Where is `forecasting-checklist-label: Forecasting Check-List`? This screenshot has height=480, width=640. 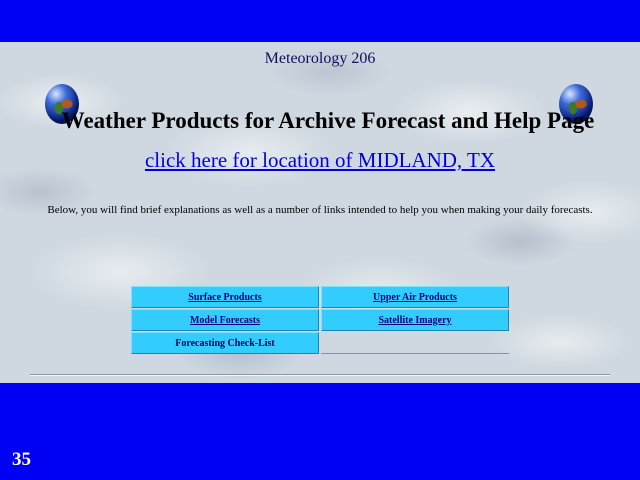 forecasting-checklist-label: Forecasting Check-List is located at coordinates (225, 343).